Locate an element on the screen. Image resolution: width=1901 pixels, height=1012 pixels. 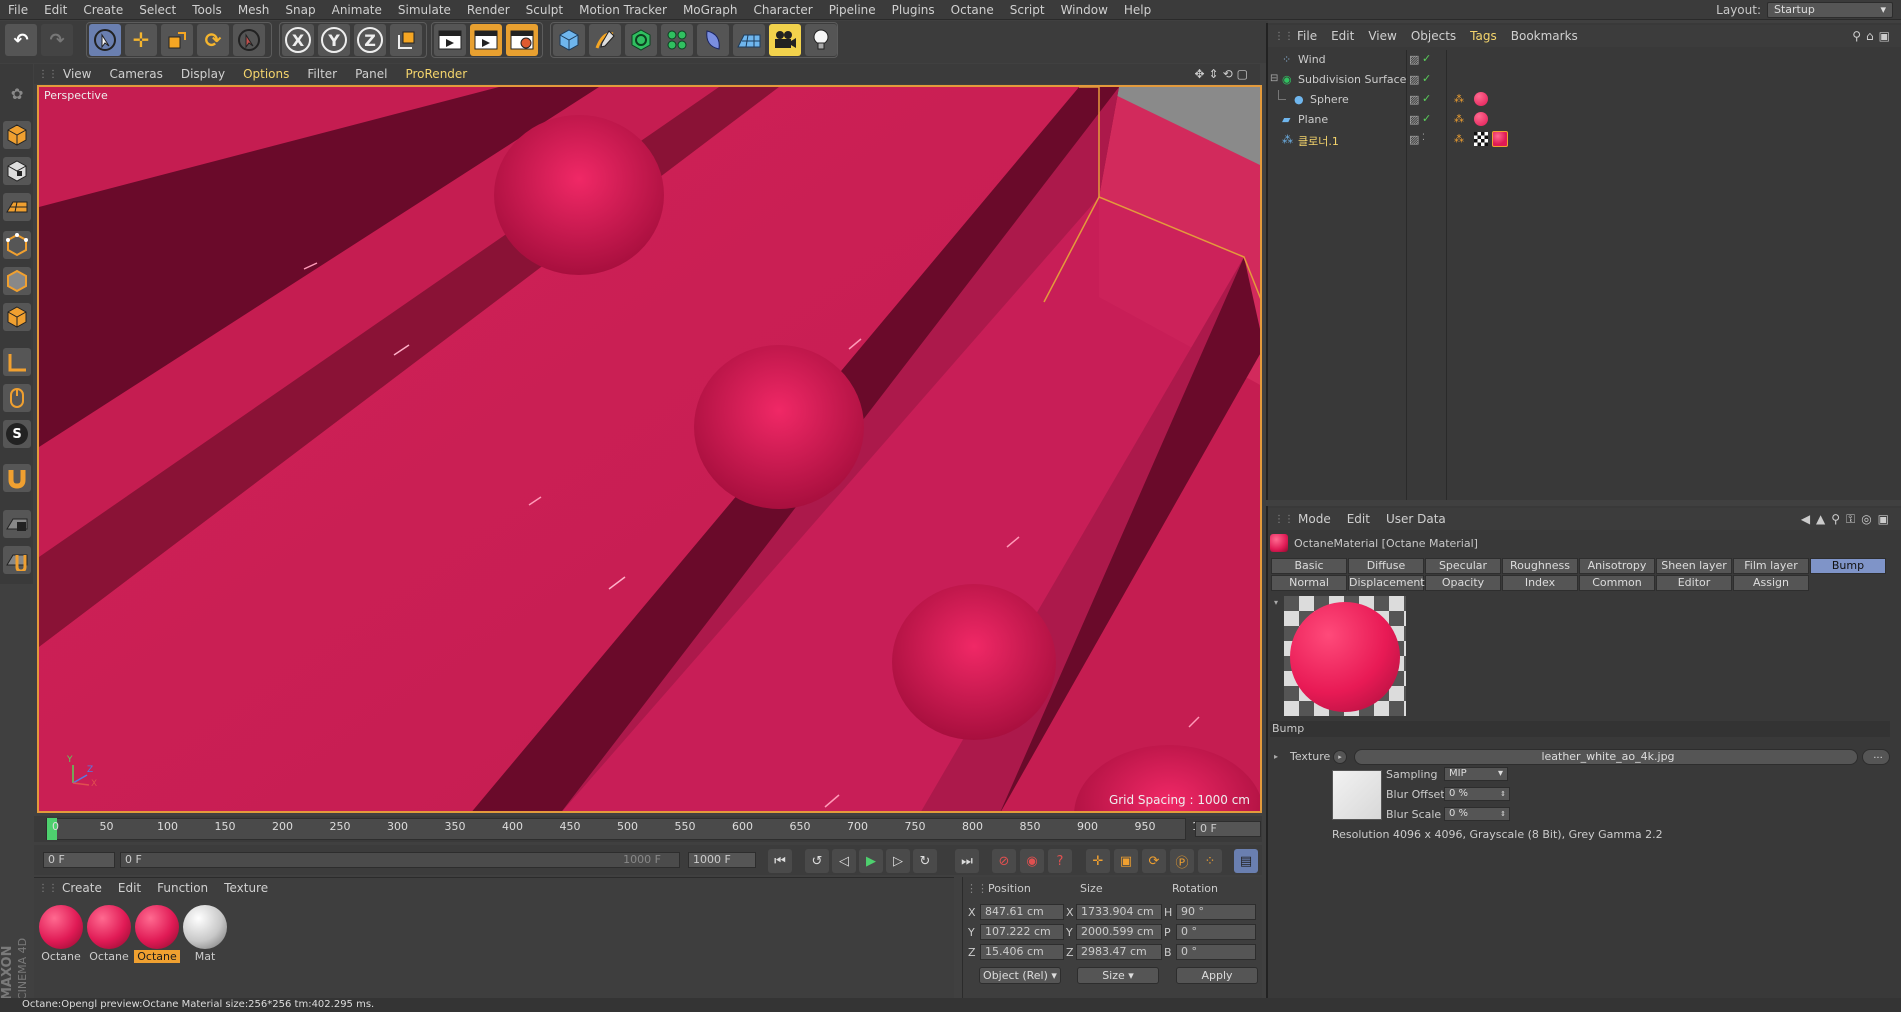
next-frame-icon: ▷ is located at coordinates (898, 861).